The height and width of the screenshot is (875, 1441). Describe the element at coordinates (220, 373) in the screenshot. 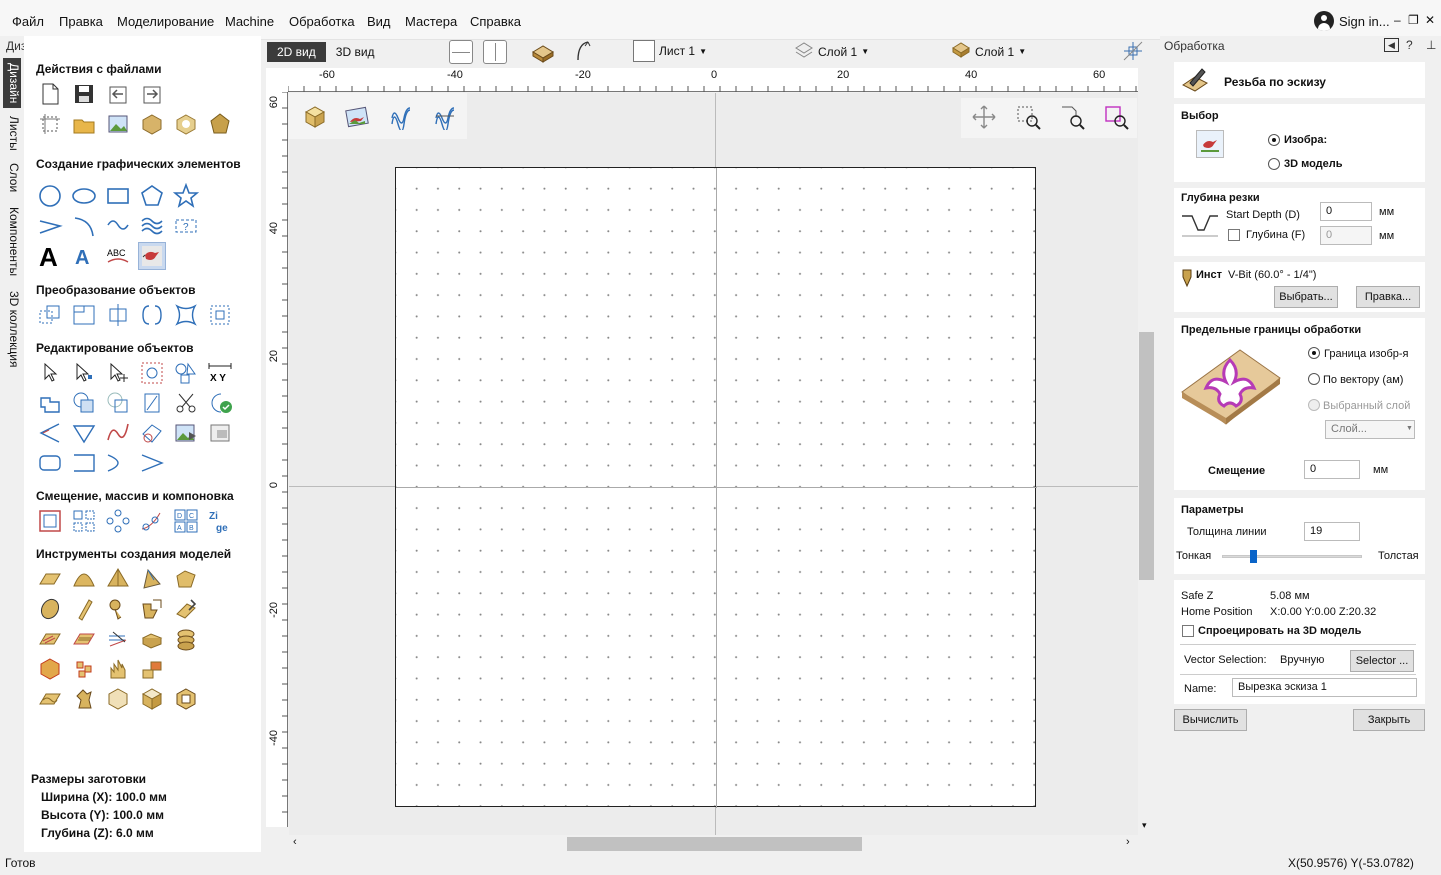

I see `measure-xy-icon: X Y` at that location.